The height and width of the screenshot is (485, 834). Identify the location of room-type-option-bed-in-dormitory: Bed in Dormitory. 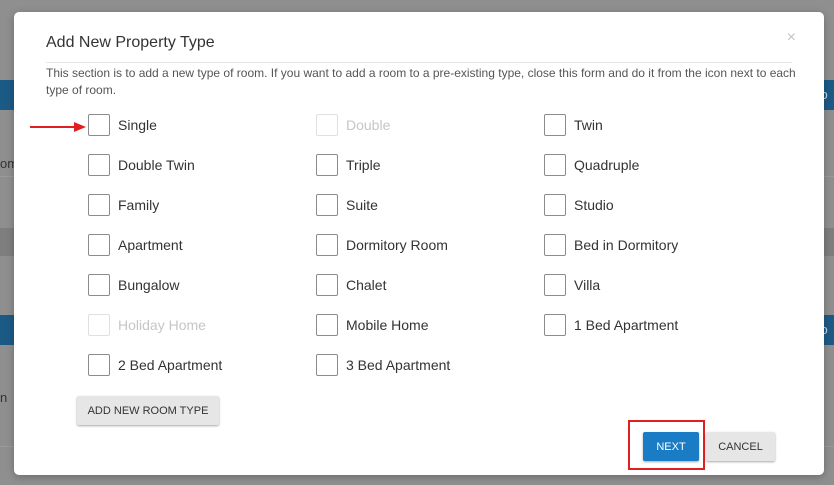
(658, 245).